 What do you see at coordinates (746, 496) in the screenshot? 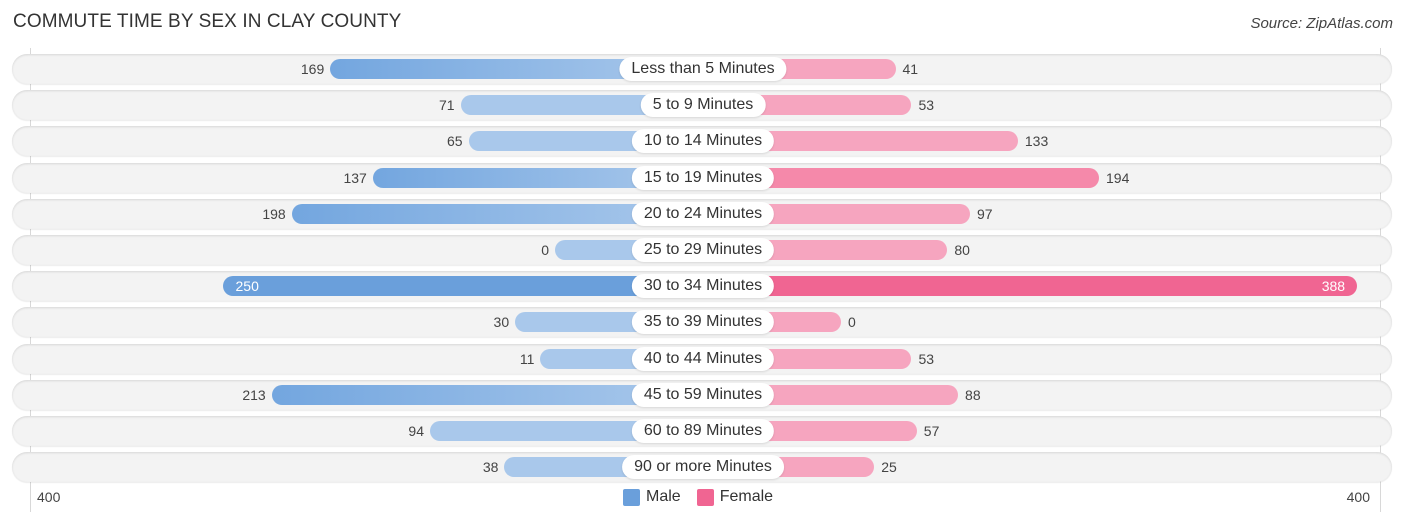
I see `legend-label-female: Female` at bounding box center [746, 496].